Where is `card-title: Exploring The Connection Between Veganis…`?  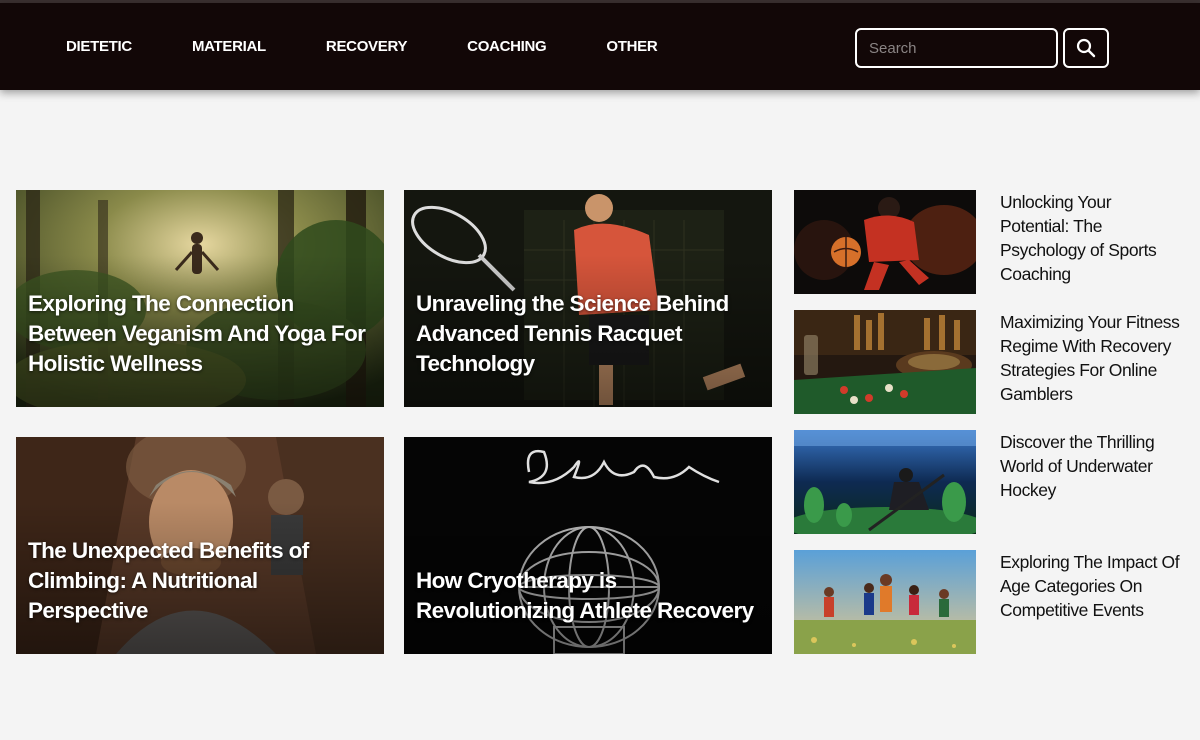 card-title: Exploring The Connection Between Veganis… is located at coordinates (201, 334).